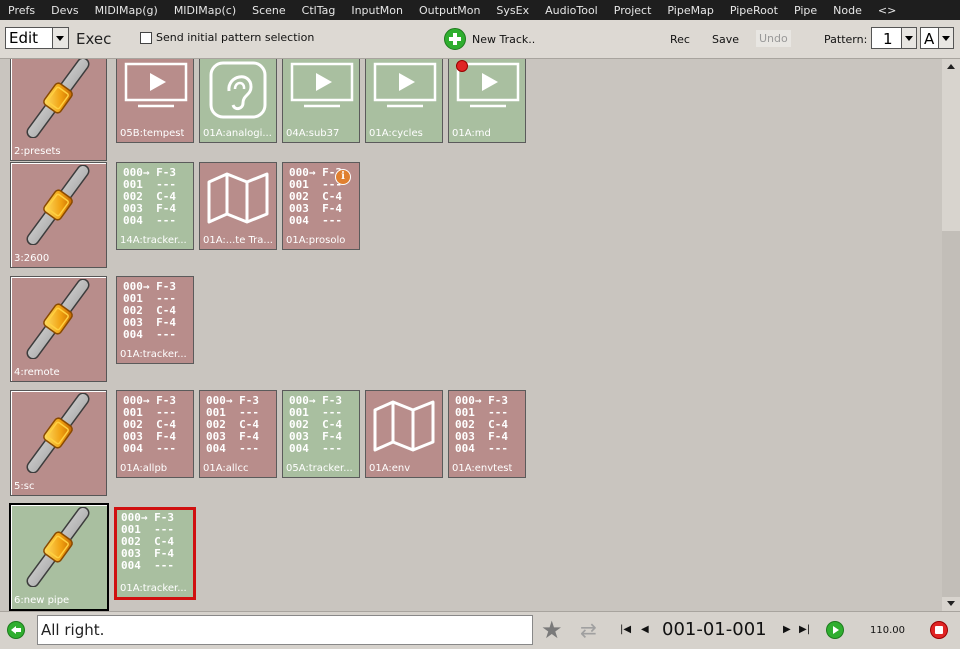  I want to click on skip-to-end-icon: ▶|, so click(804, 629).